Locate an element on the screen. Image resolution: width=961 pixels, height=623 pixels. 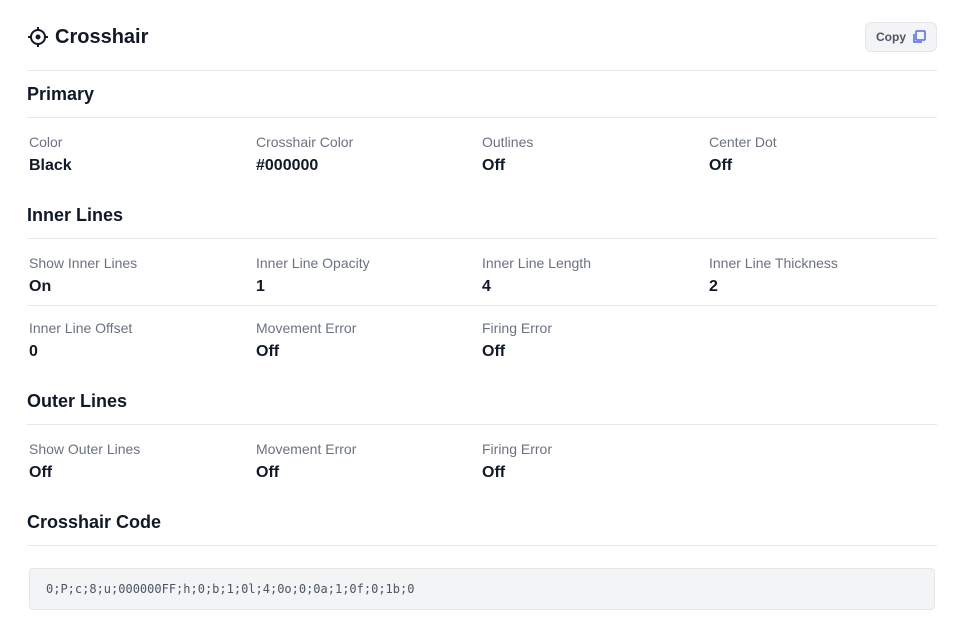
copy-button-label: Copy is located at coordinates (891, 37).